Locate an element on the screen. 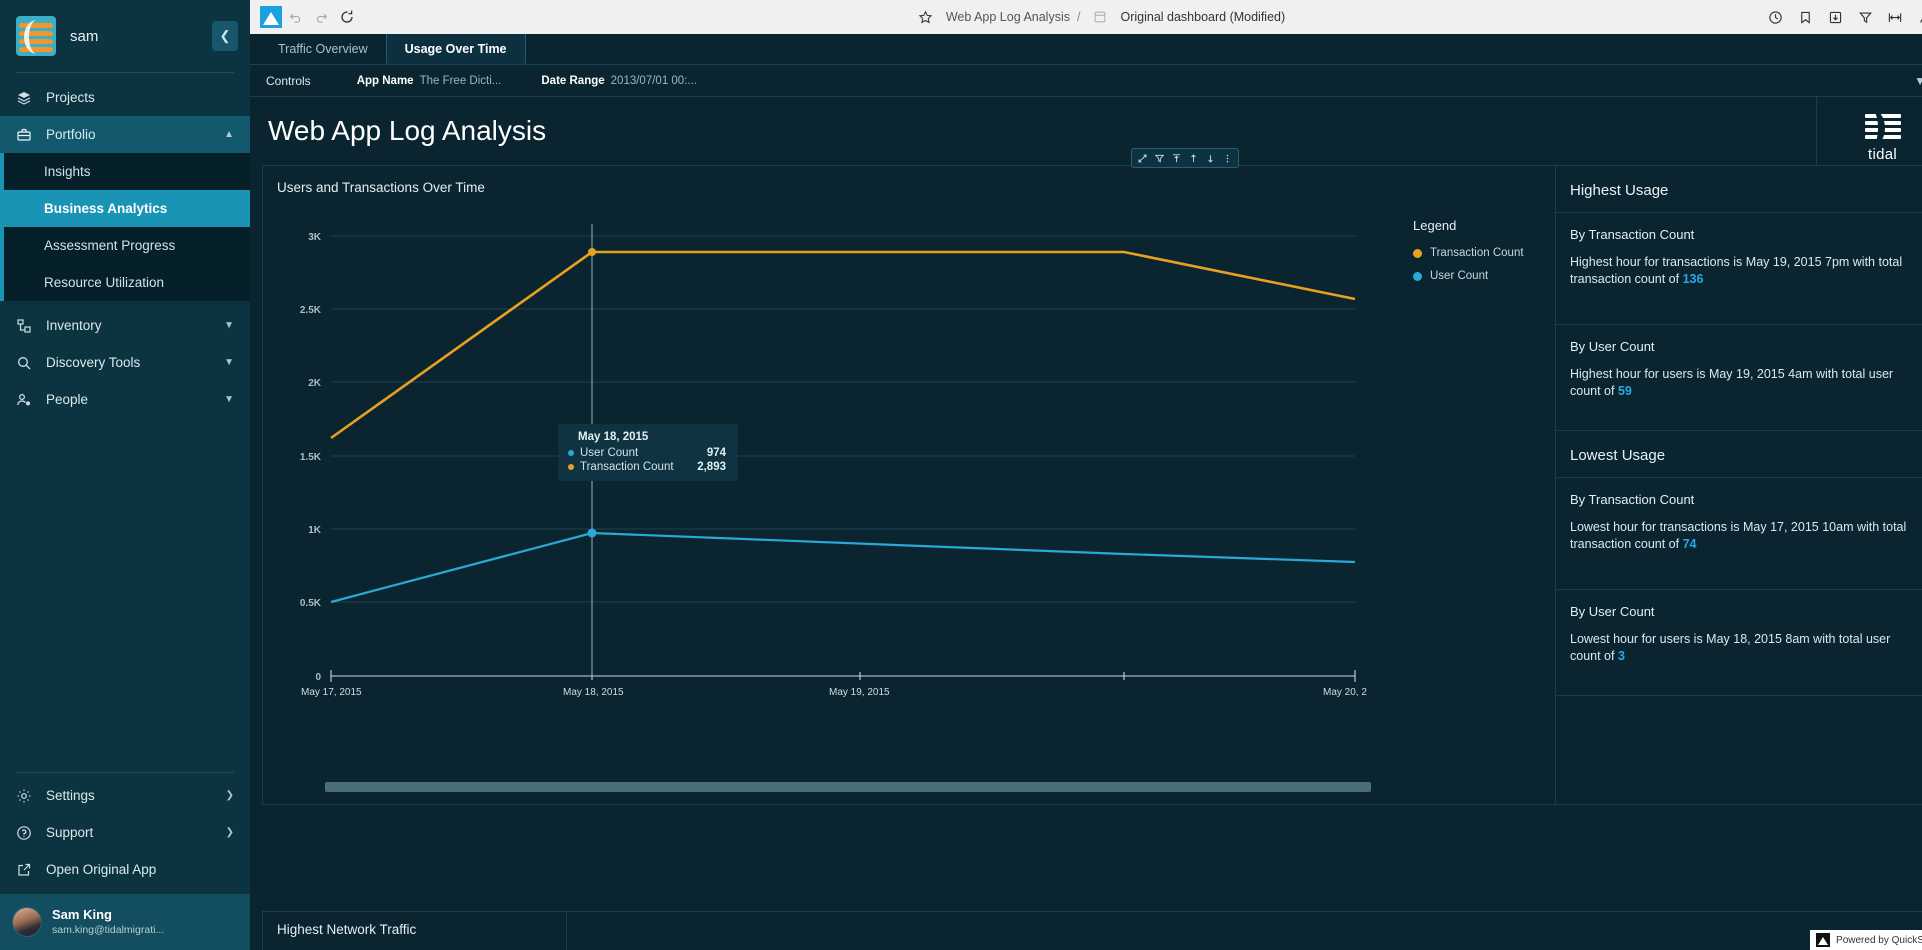 Image resolution: width=1922 pixels, height=950 pixels. dashboard-subtitle: Original dashboard (Modified) is located at coordinates (1203, 17).